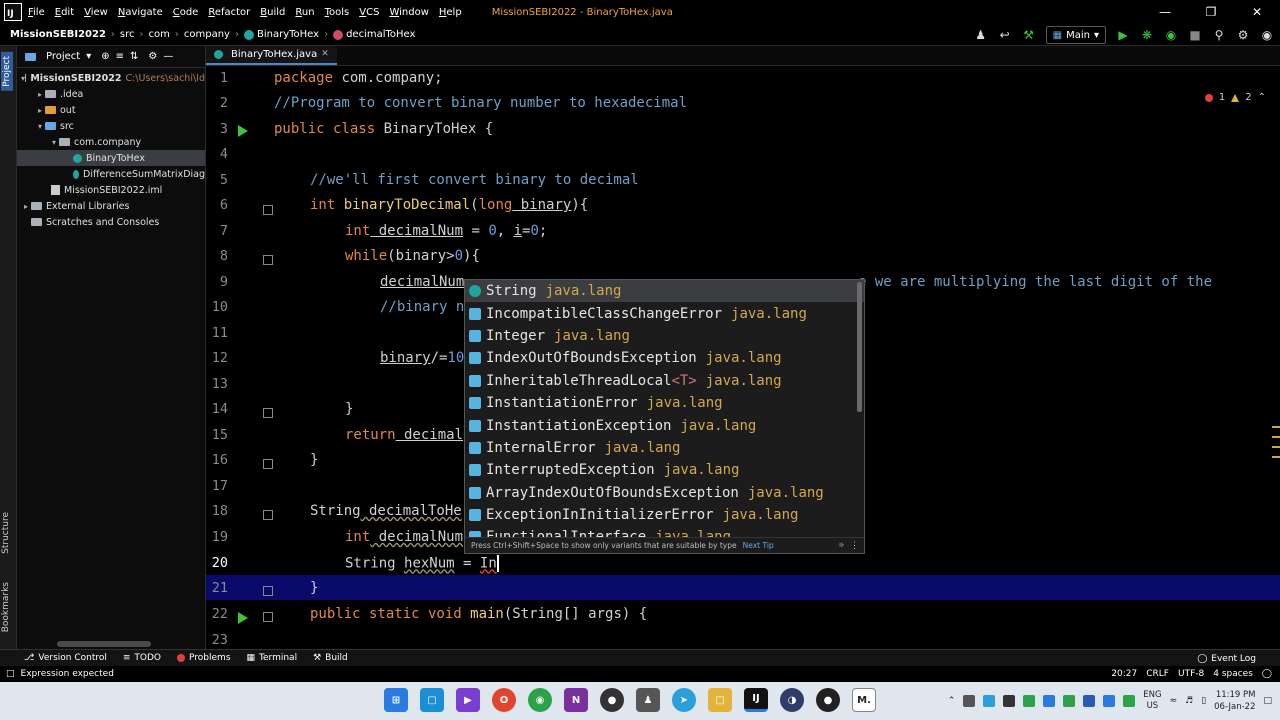 This screenshot has width=1280, height=720. What do you see at coordinates (859, 347) in the screenshot?
I see `completion-scrollbar` at bounding box center [859, 347].